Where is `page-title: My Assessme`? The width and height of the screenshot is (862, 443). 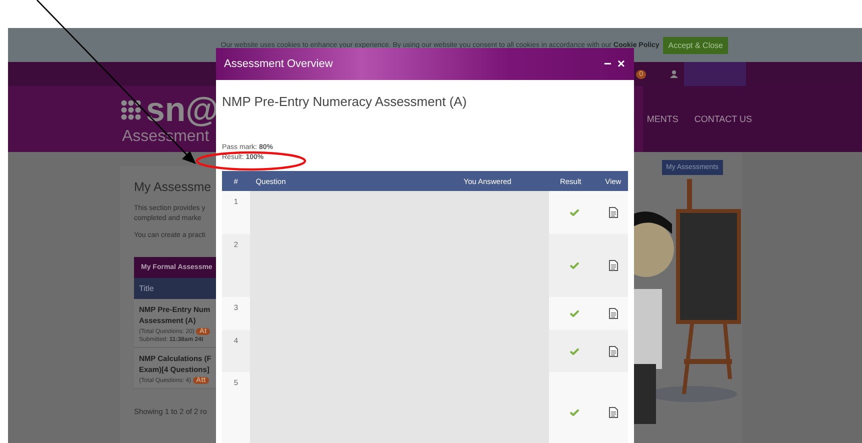
page-title: My Assessme is located at coordinates (173, 187).